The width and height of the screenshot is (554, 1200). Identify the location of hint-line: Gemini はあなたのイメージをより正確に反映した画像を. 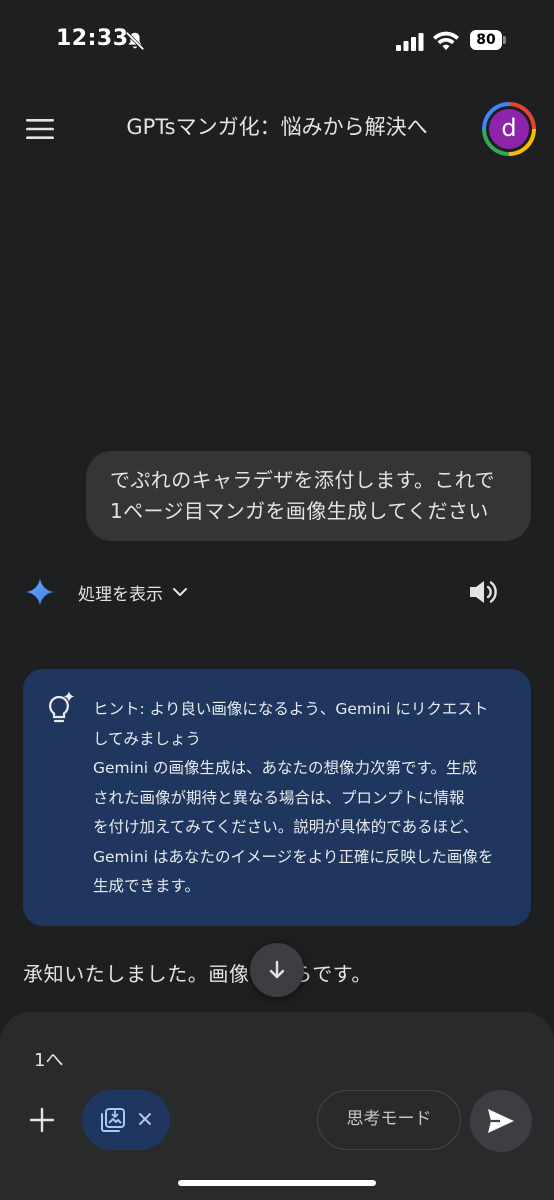
(293, 856).